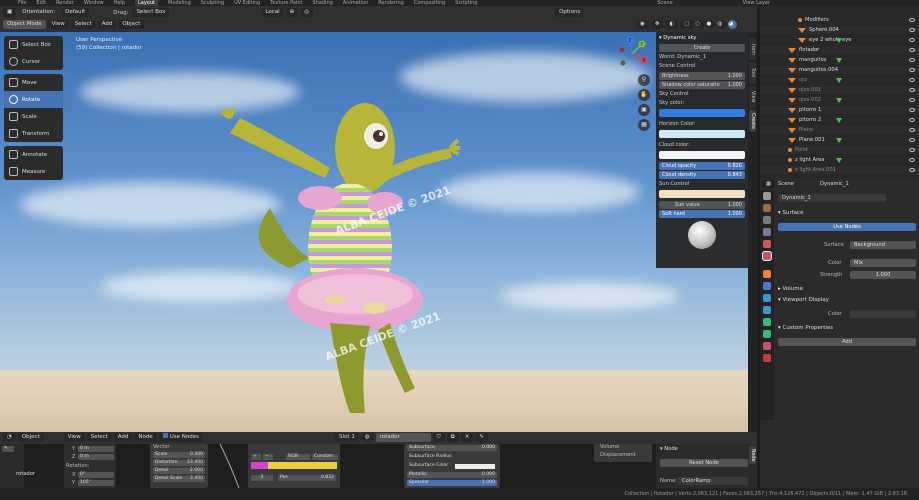  What do you see at coordinates (700, 24) in the screenshot?
I see `shading-wire-icon: ○` at bounding box center [700, 24].